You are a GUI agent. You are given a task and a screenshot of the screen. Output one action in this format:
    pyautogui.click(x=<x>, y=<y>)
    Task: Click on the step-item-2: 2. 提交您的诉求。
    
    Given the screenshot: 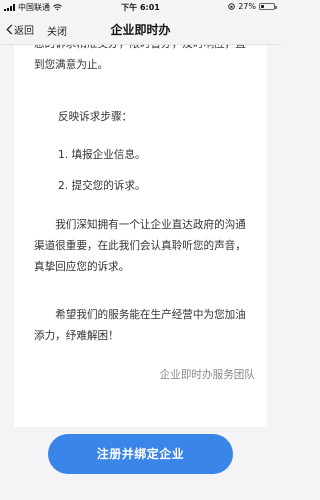 What is the action you would take?
    pyautogui.click(x=102, y=186)
    